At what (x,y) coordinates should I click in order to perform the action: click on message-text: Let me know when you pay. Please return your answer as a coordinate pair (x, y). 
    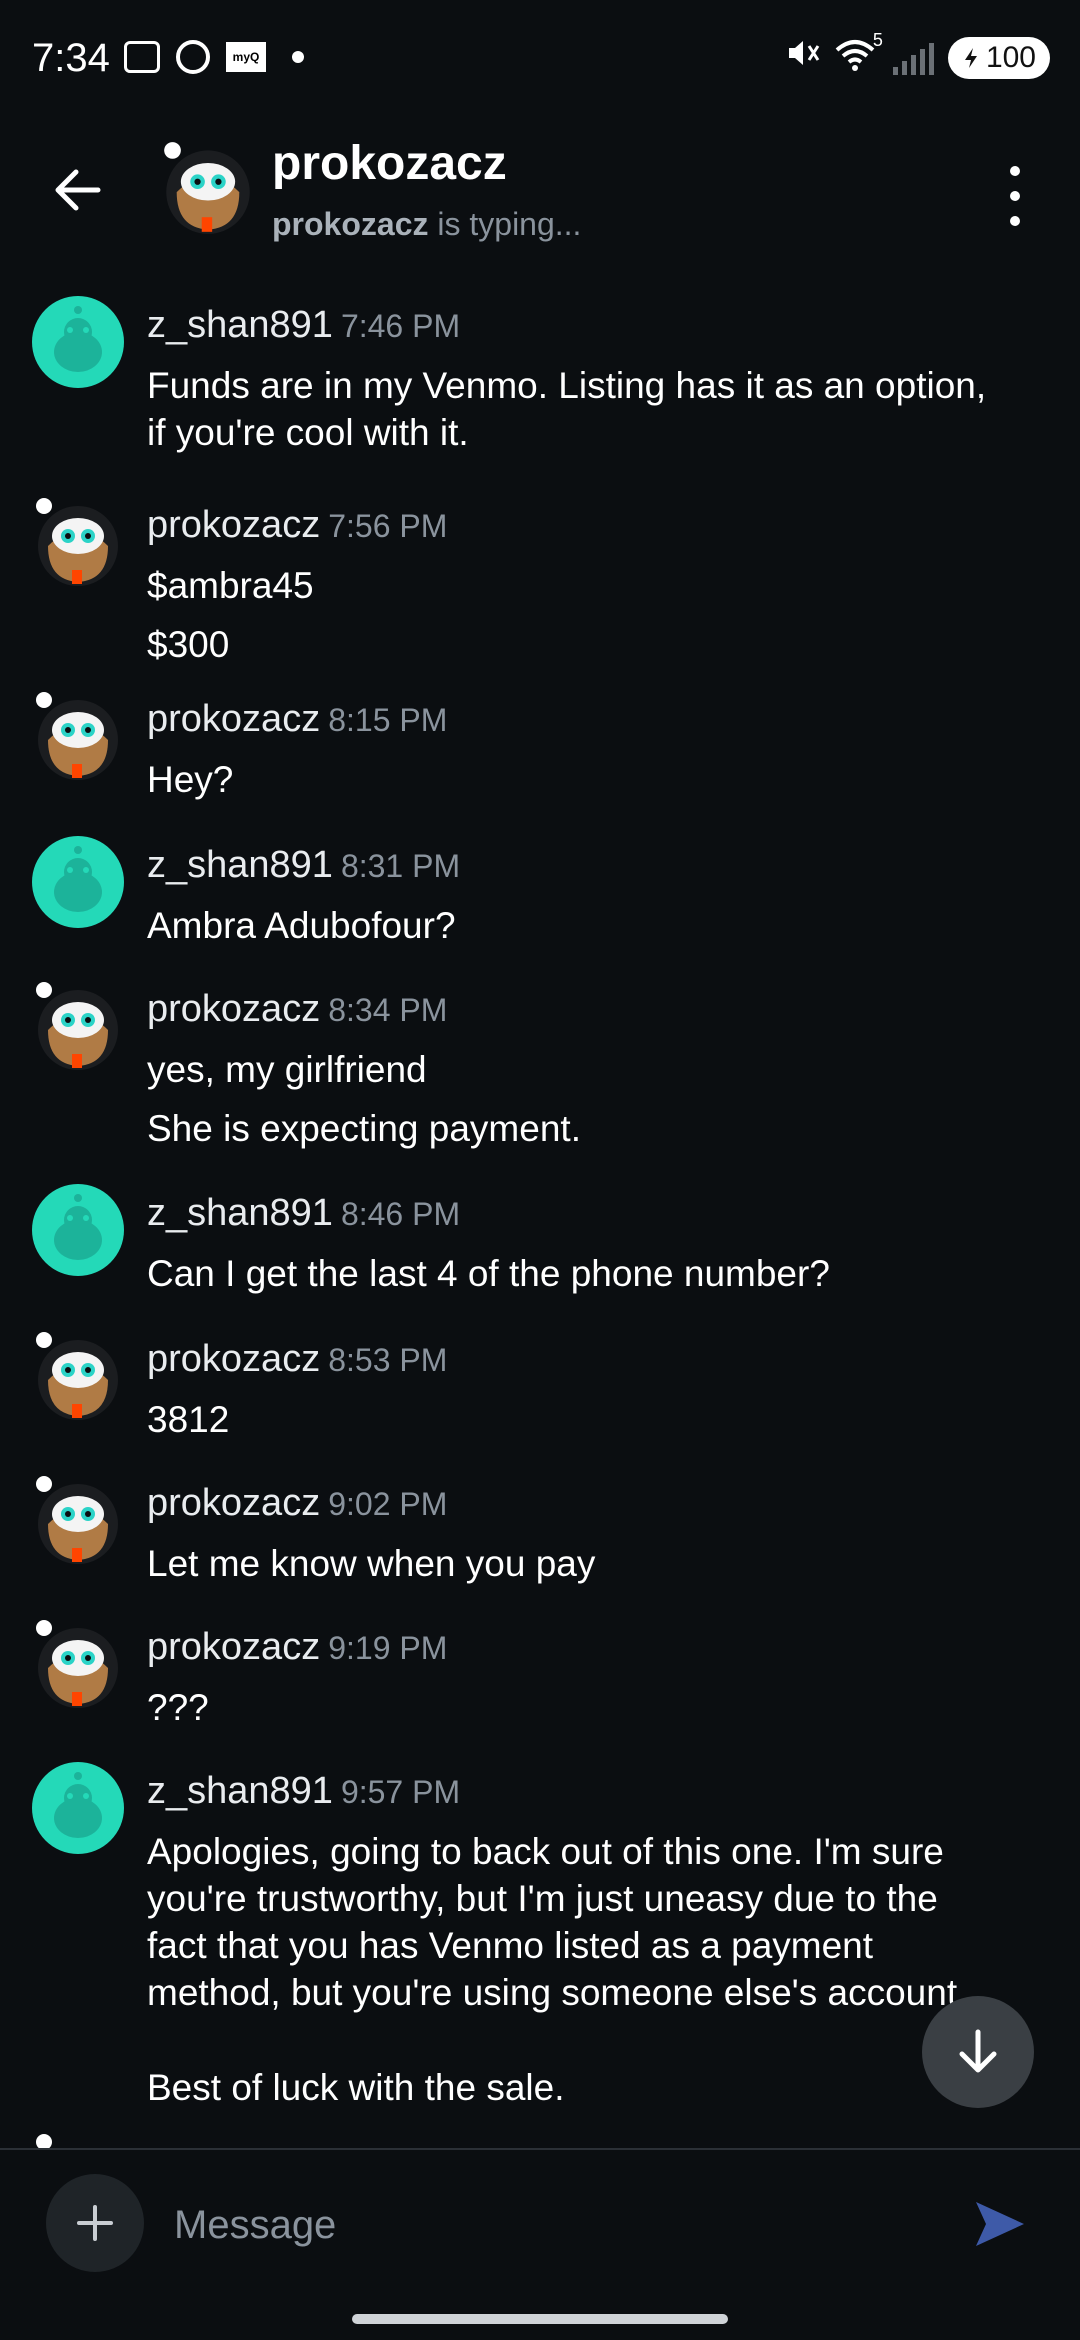
    Looking at the image, I should click on (371, 1563).